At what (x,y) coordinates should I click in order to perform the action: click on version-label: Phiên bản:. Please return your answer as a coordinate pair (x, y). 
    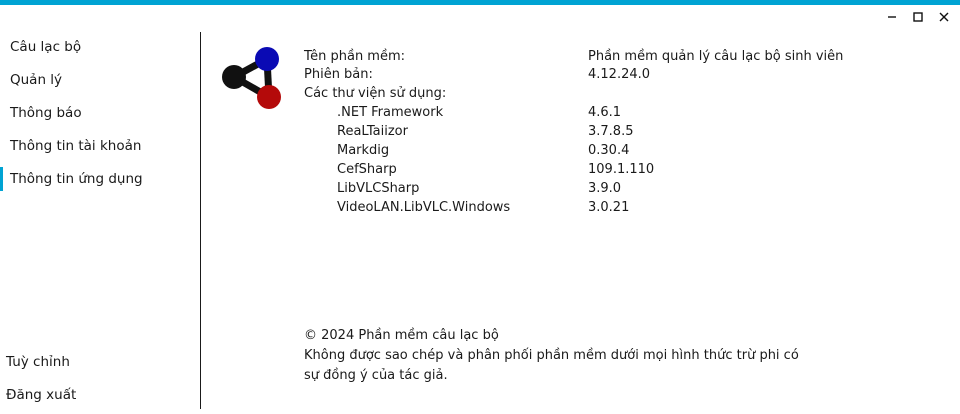
    Looking at the image, I should click on (338, 74).